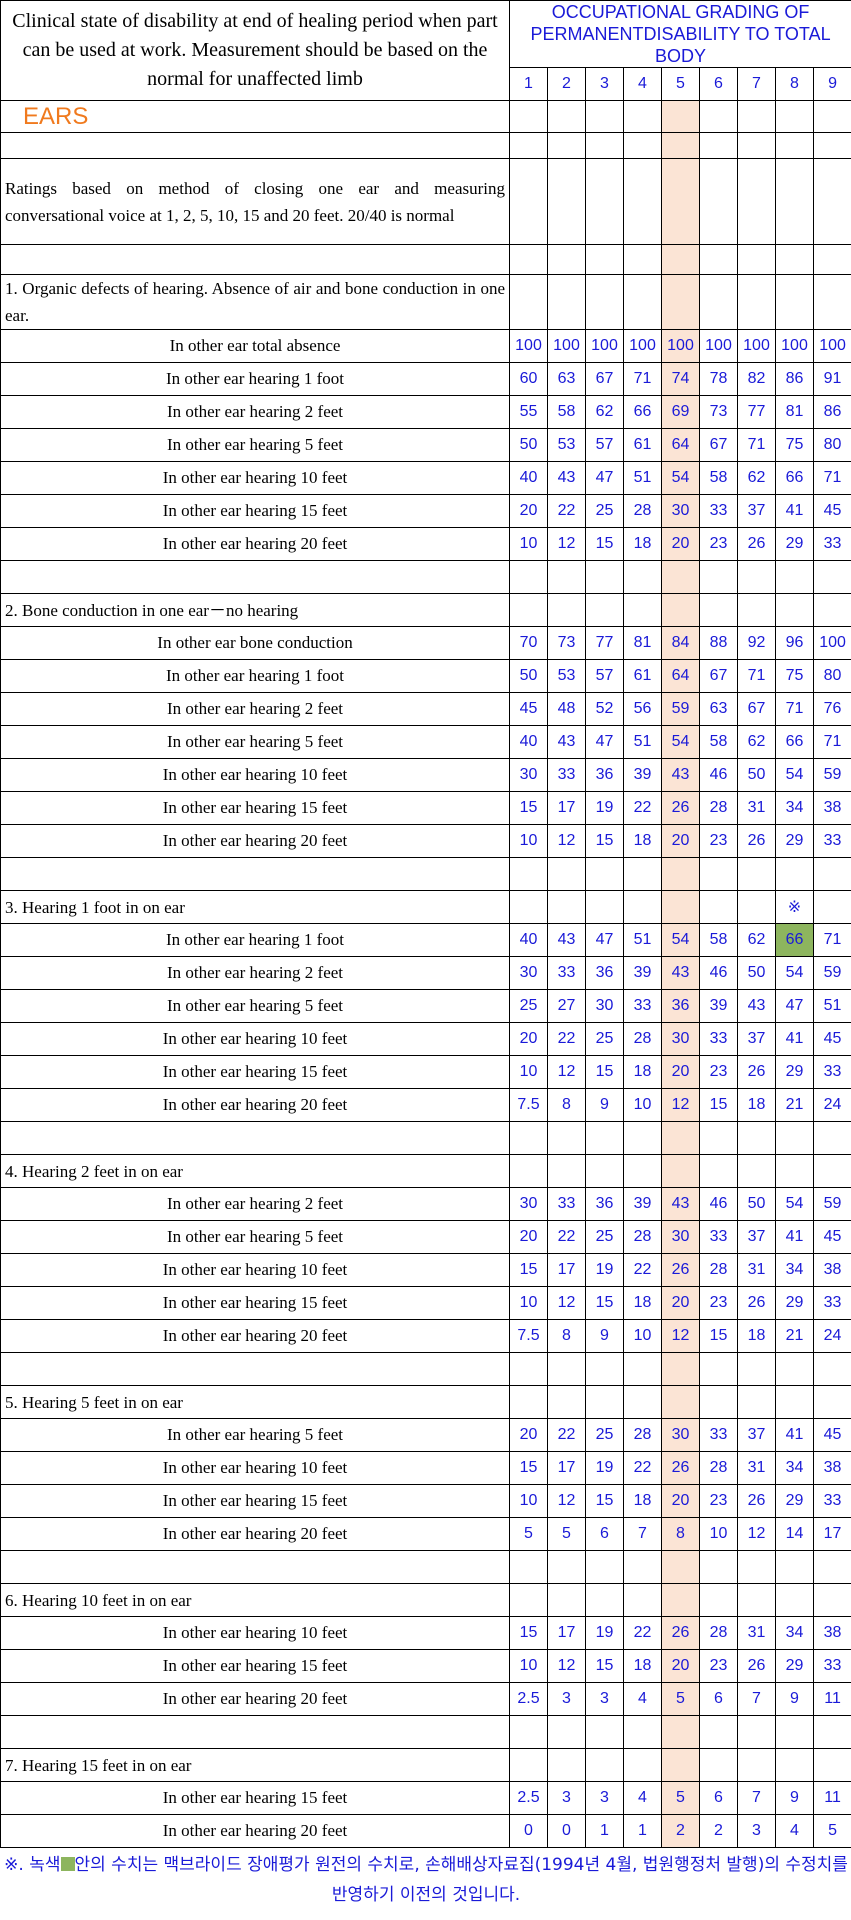 The width and height of the screenshot is (851, 1920). I want to click on value-cell: 74, so click(680, 379).